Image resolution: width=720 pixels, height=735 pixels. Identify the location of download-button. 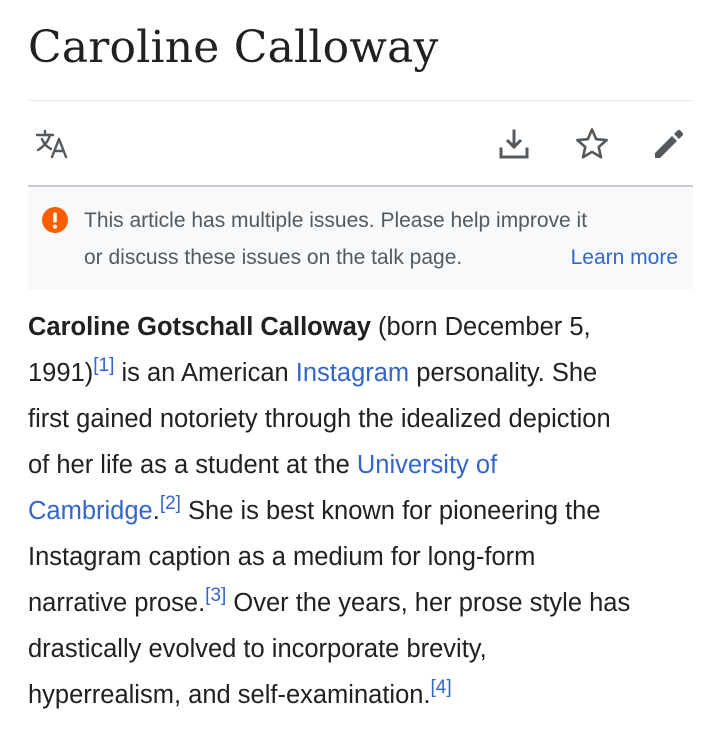
(514, 144).